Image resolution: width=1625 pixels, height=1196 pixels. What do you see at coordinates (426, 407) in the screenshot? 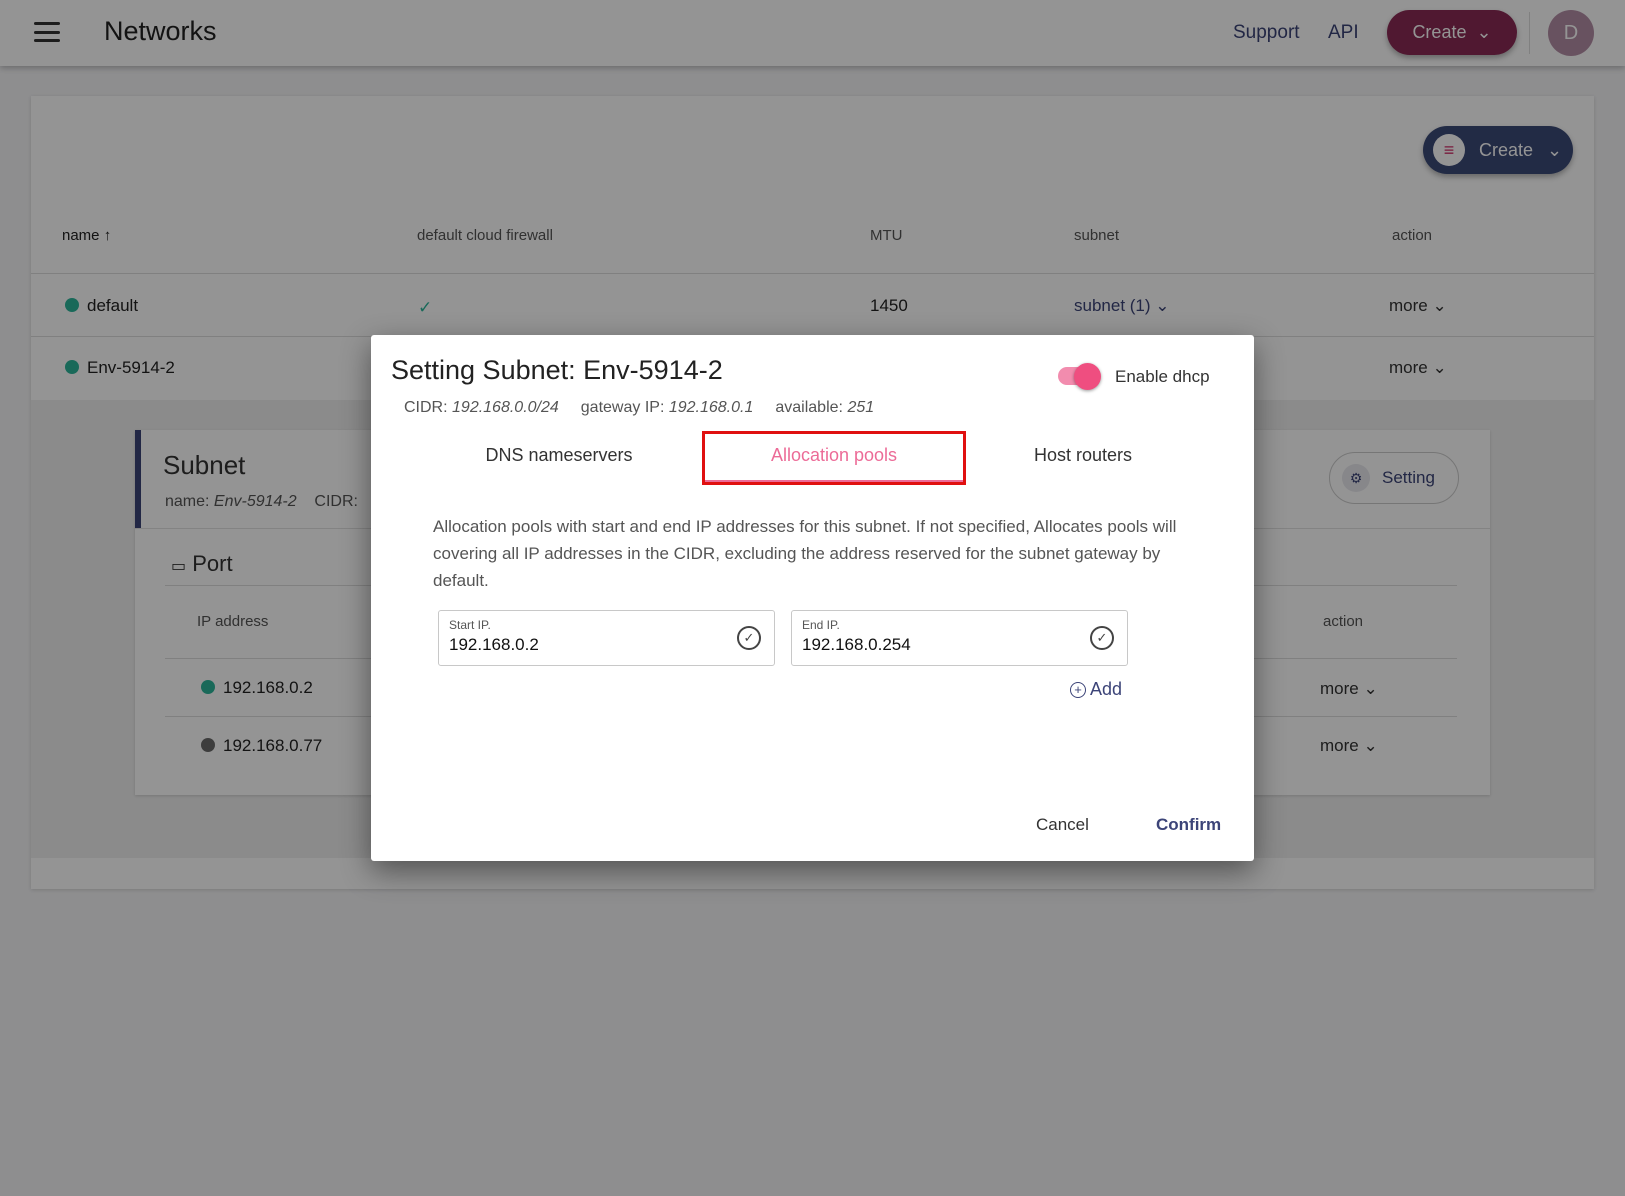
I see `cidr-label: CIDR:` at bounding box center [426, 407].